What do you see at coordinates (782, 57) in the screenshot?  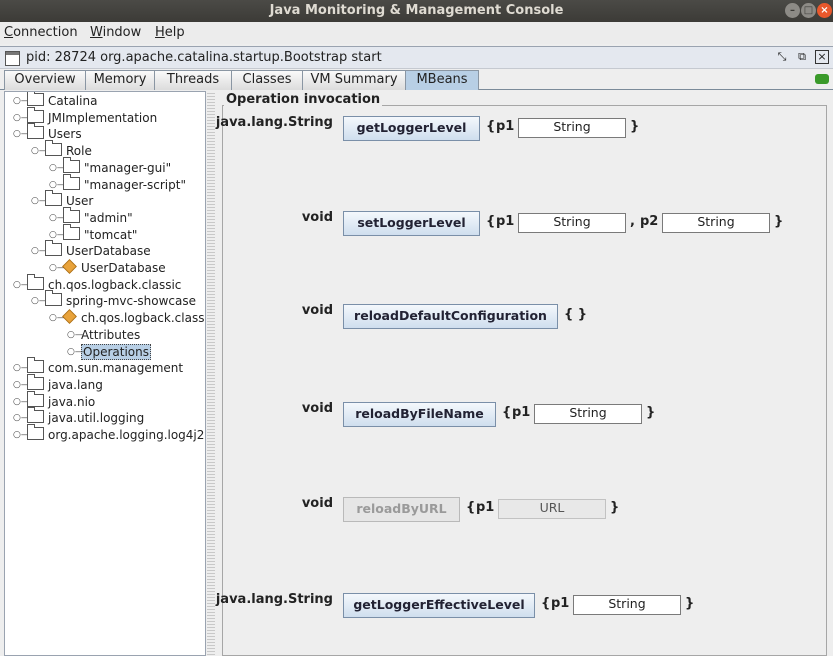 I see `iconify-icon: ⤡` at bounding box center [782, 57].